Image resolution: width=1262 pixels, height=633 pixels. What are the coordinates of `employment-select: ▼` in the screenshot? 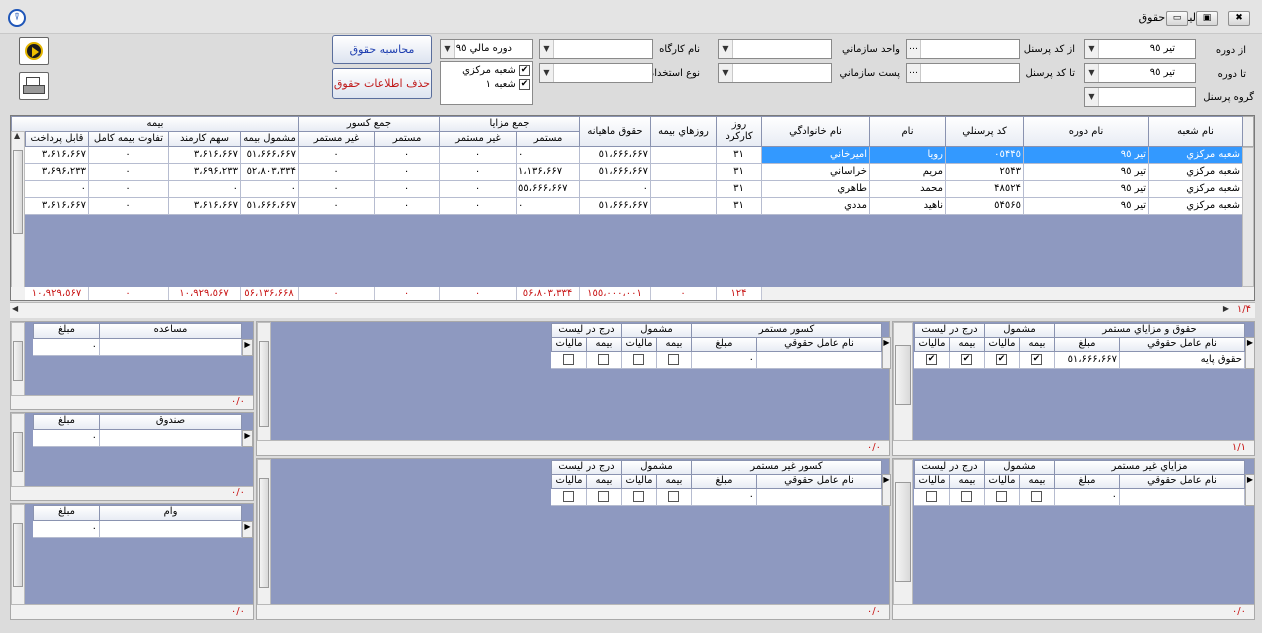 It's located at (596, 73).